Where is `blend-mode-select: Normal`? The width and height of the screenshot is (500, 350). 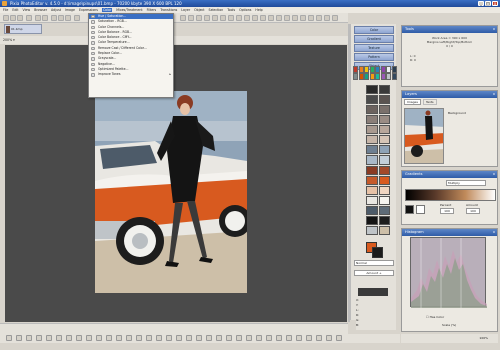
blend-mode-select: Normal is located at coordinates (374, 263).